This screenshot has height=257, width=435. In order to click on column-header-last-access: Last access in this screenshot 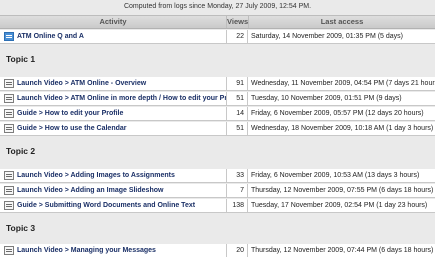, I will do `click(341, 22)`.